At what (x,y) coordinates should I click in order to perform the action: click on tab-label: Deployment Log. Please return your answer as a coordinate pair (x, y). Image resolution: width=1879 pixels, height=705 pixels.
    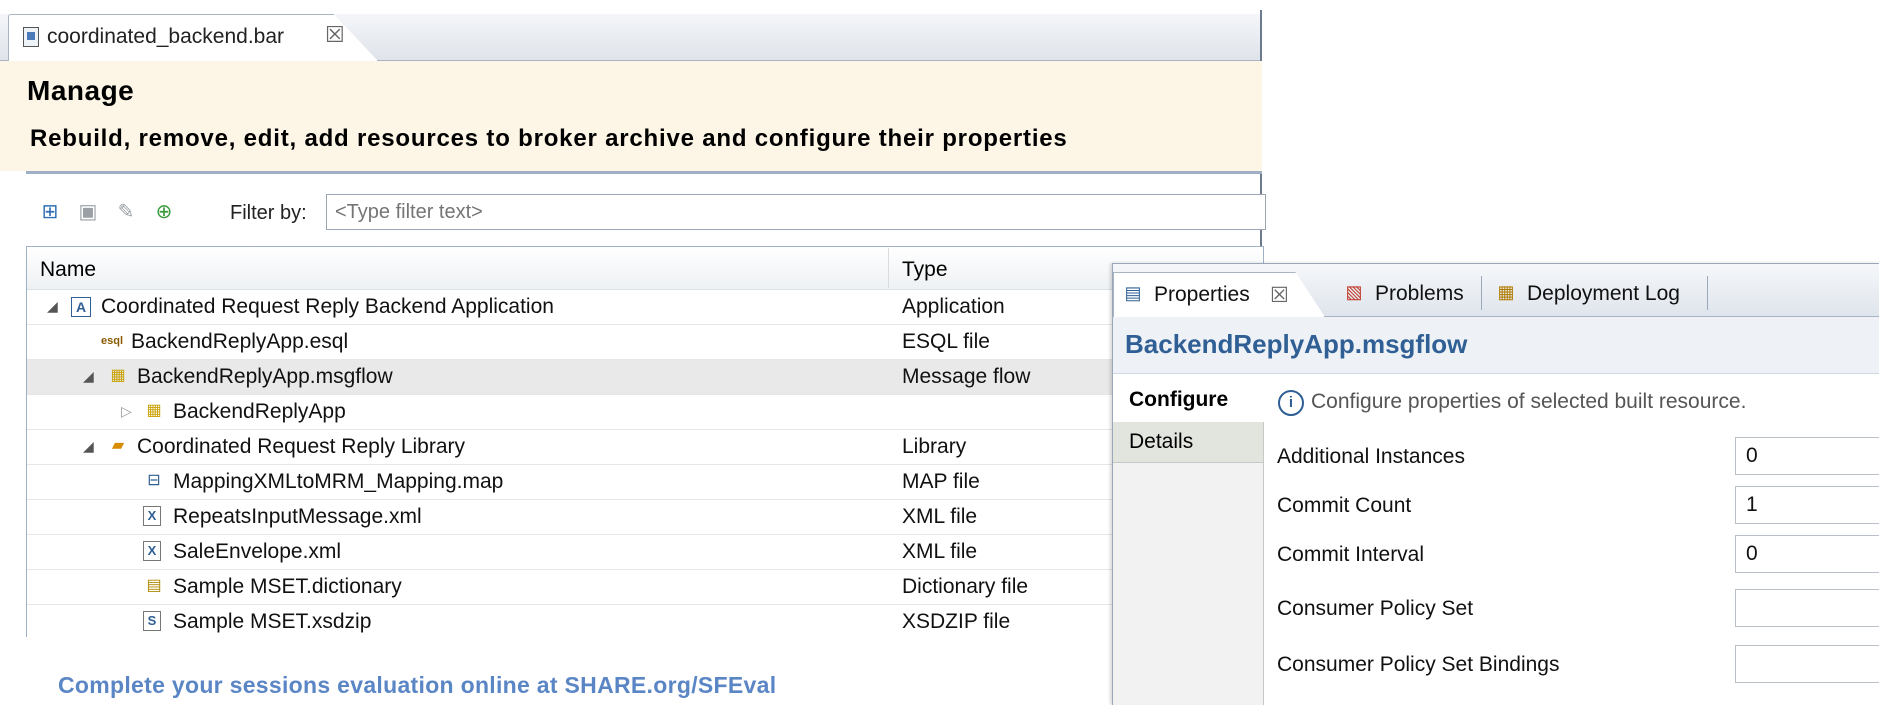
    Looking at the image, I should click on (1603, 293).